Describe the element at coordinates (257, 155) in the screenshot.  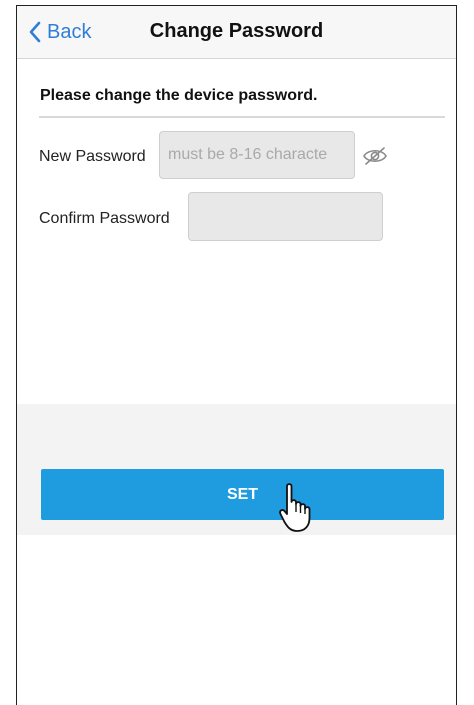
I see `new-password-input` at that location.